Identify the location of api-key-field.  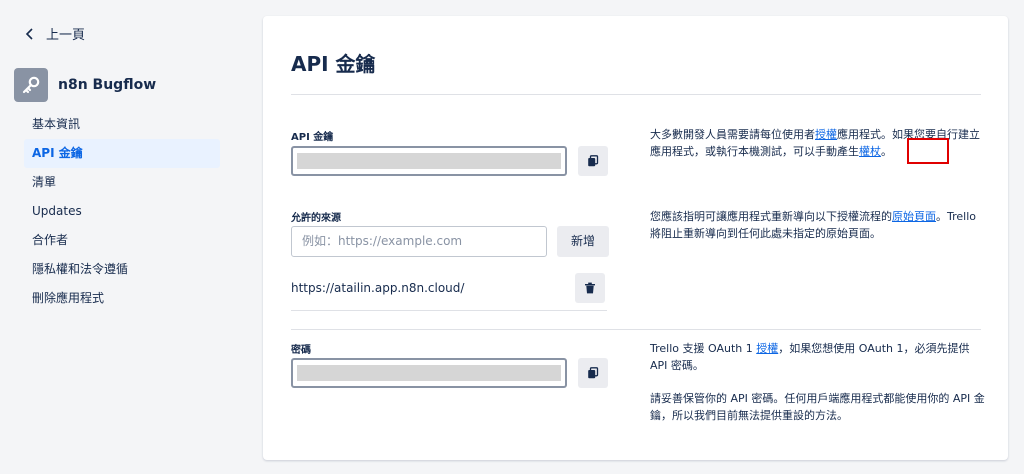
(429, 161).